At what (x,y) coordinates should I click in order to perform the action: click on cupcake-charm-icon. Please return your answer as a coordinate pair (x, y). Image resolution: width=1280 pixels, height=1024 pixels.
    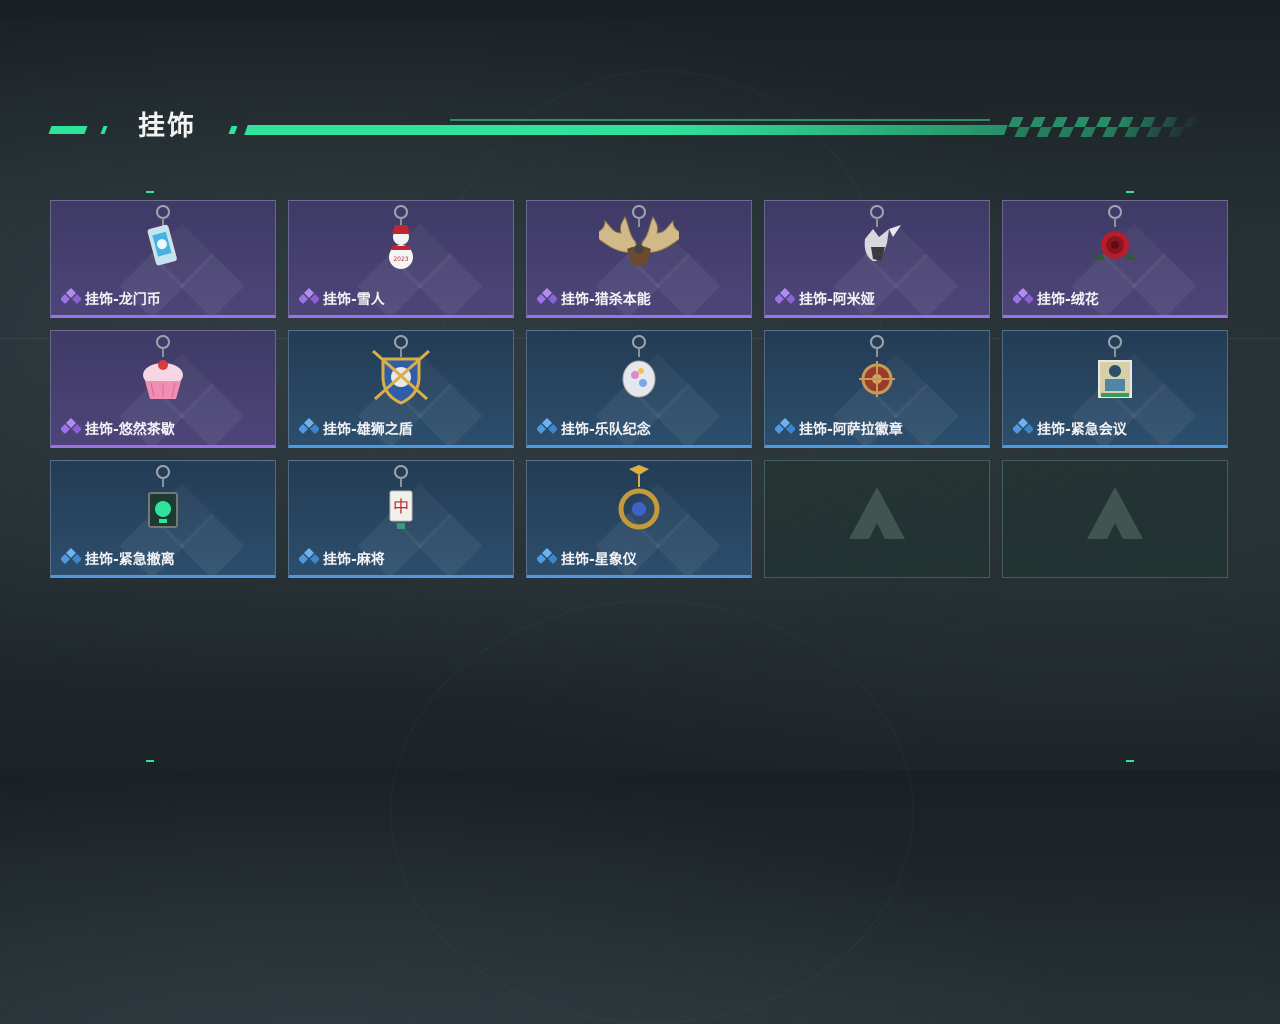
    Looking at the image, I should click on (163, 376).